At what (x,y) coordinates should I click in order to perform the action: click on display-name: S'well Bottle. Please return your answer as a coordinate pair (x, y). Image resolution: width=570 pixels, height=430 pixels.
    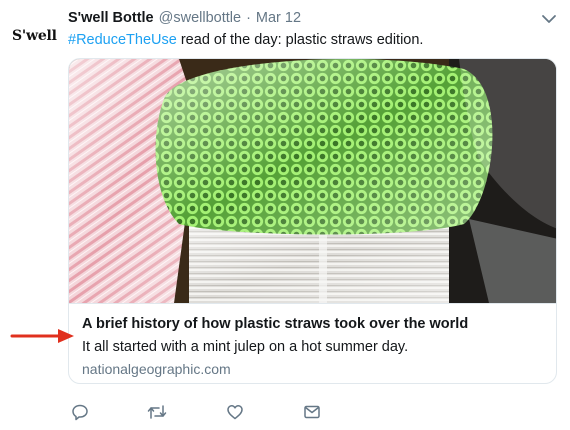
    Looking at the image, I should click on (111, 18).